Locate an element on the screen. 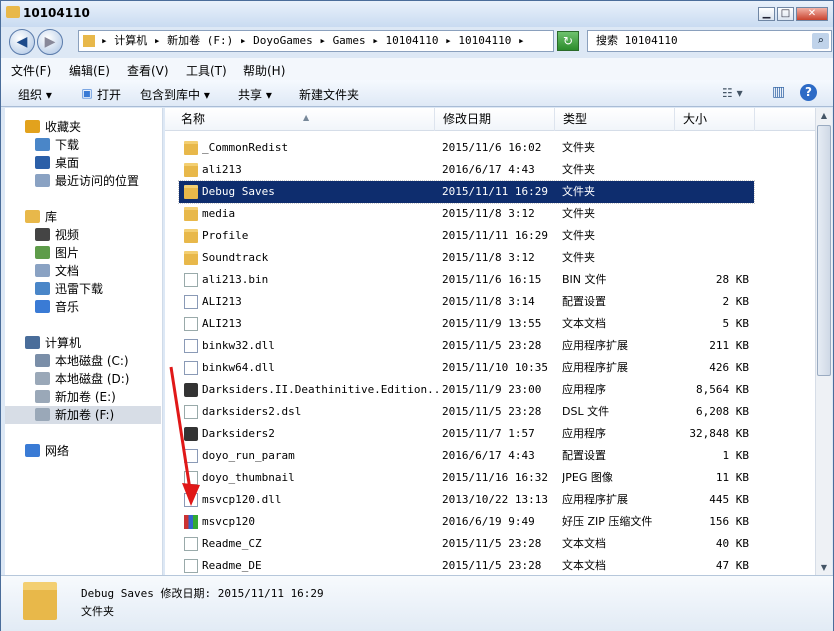  file-date: 2015/11/5 23:28 is located at coordinates (492, 345).